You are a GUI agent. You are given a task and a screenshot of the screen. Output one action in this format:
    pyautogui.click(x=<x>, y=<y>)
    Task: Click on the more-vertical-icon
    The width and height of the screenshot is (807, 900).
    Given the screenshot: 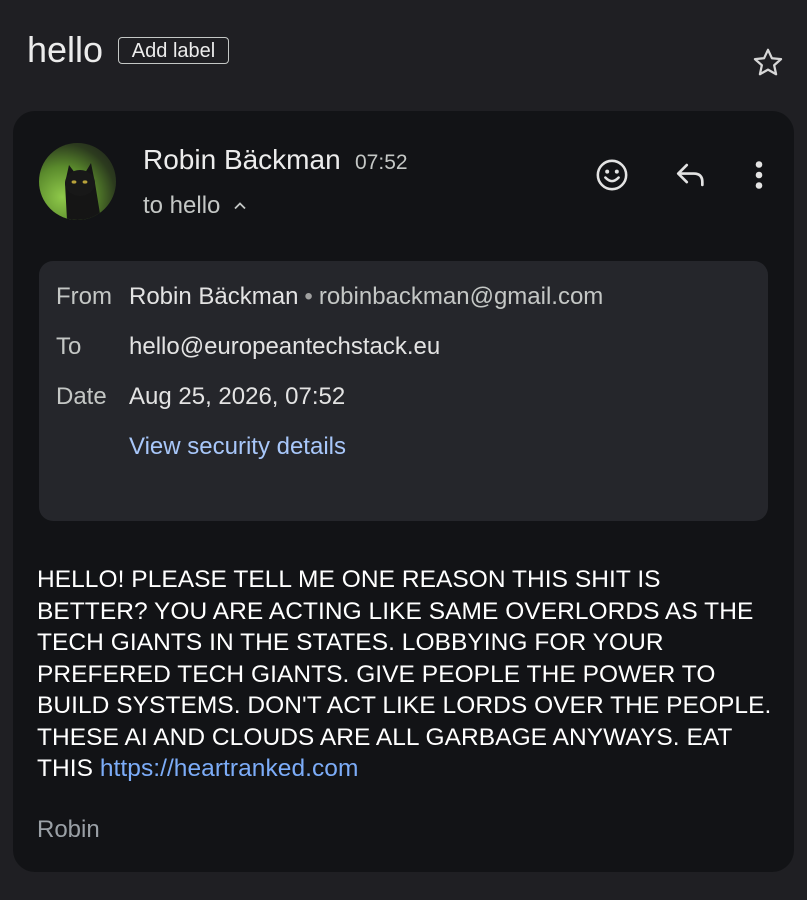 What is the action you would take?
    pyautogui.click(x=759, y=175)
    